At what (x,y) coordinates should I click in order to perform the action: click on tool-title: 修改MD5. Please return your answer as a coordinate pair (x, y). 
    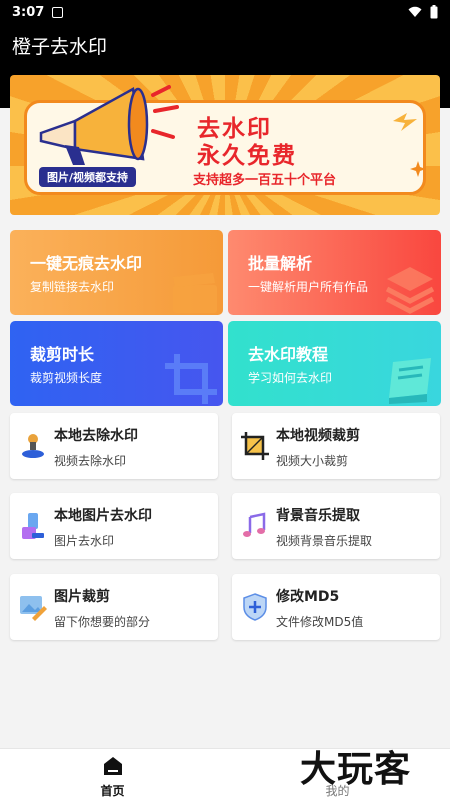
    Looking at the image, I should click on (308, 597).